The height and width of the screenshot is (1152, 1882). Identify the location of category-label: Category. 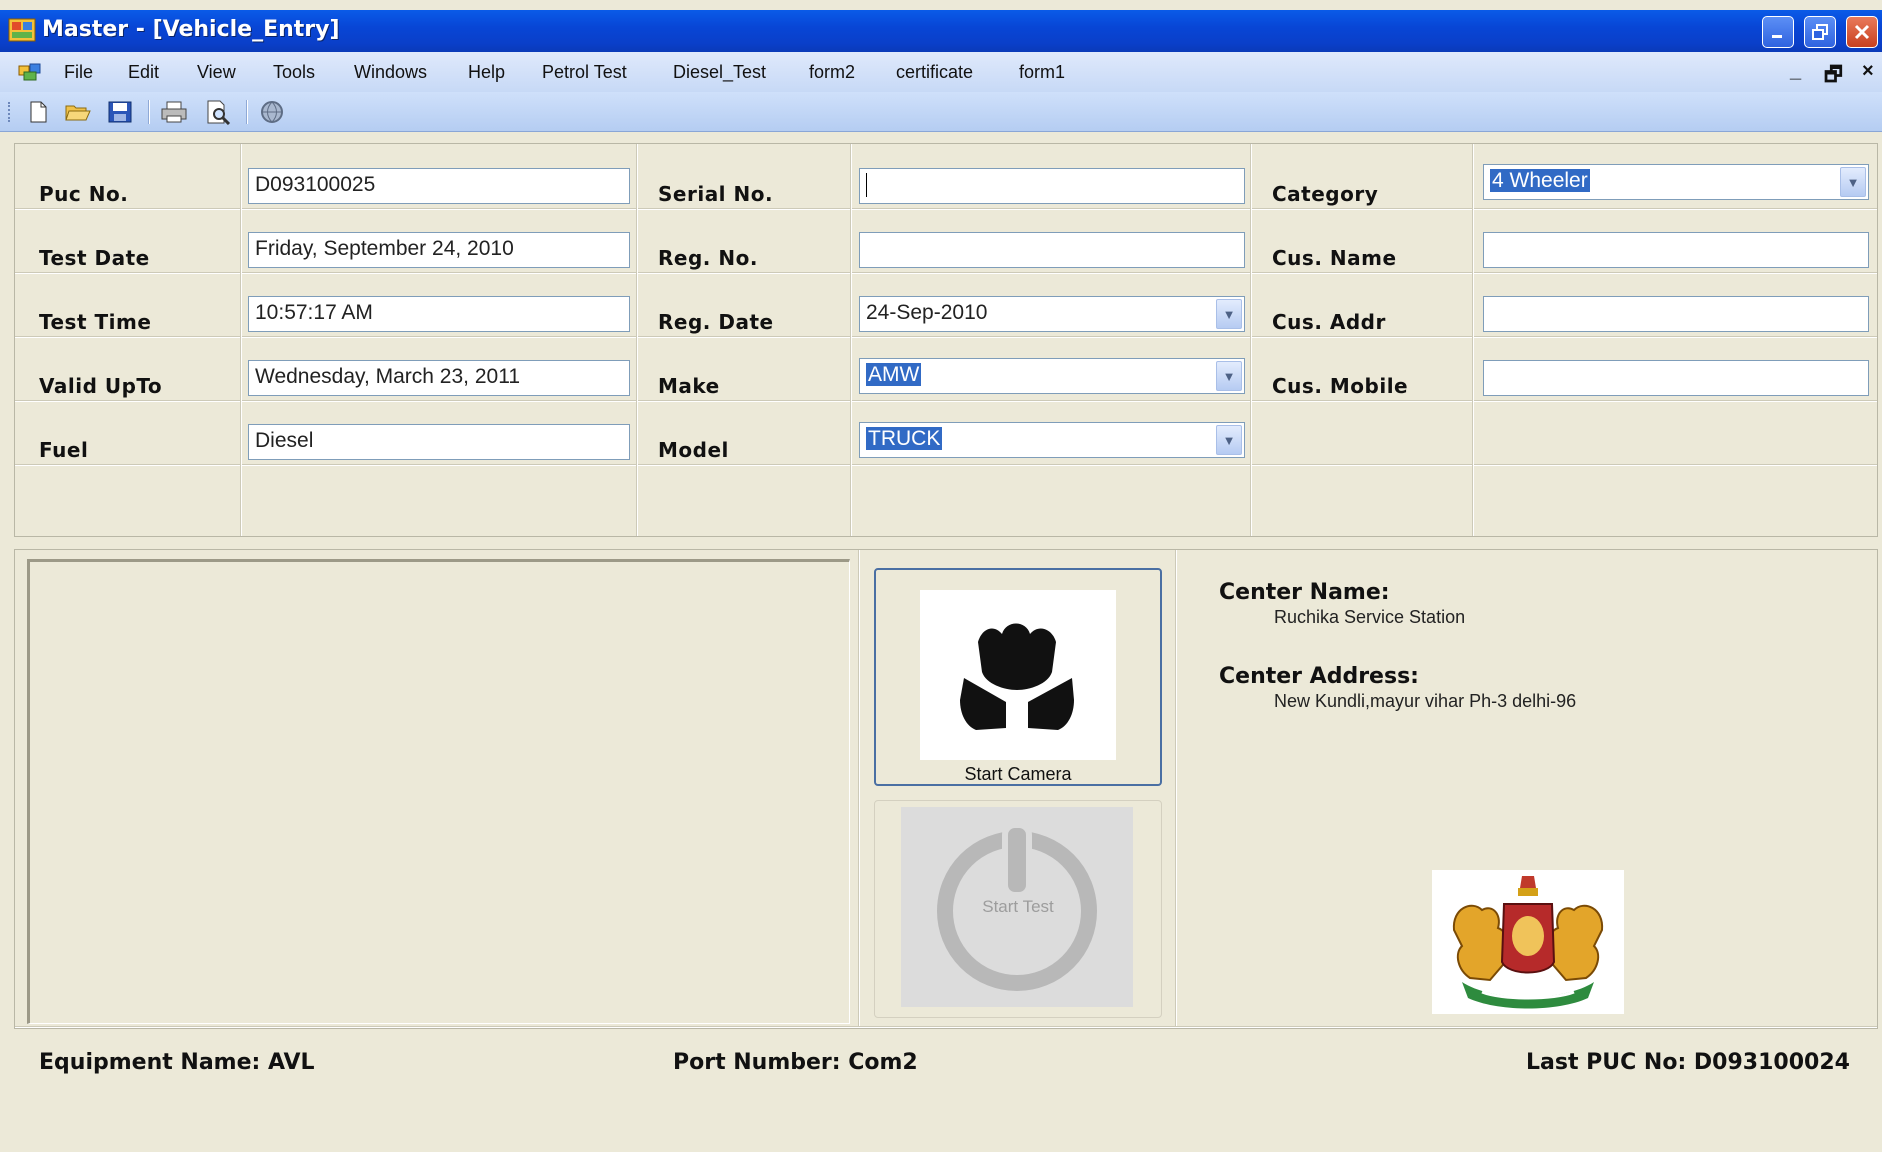
(1325, 194).